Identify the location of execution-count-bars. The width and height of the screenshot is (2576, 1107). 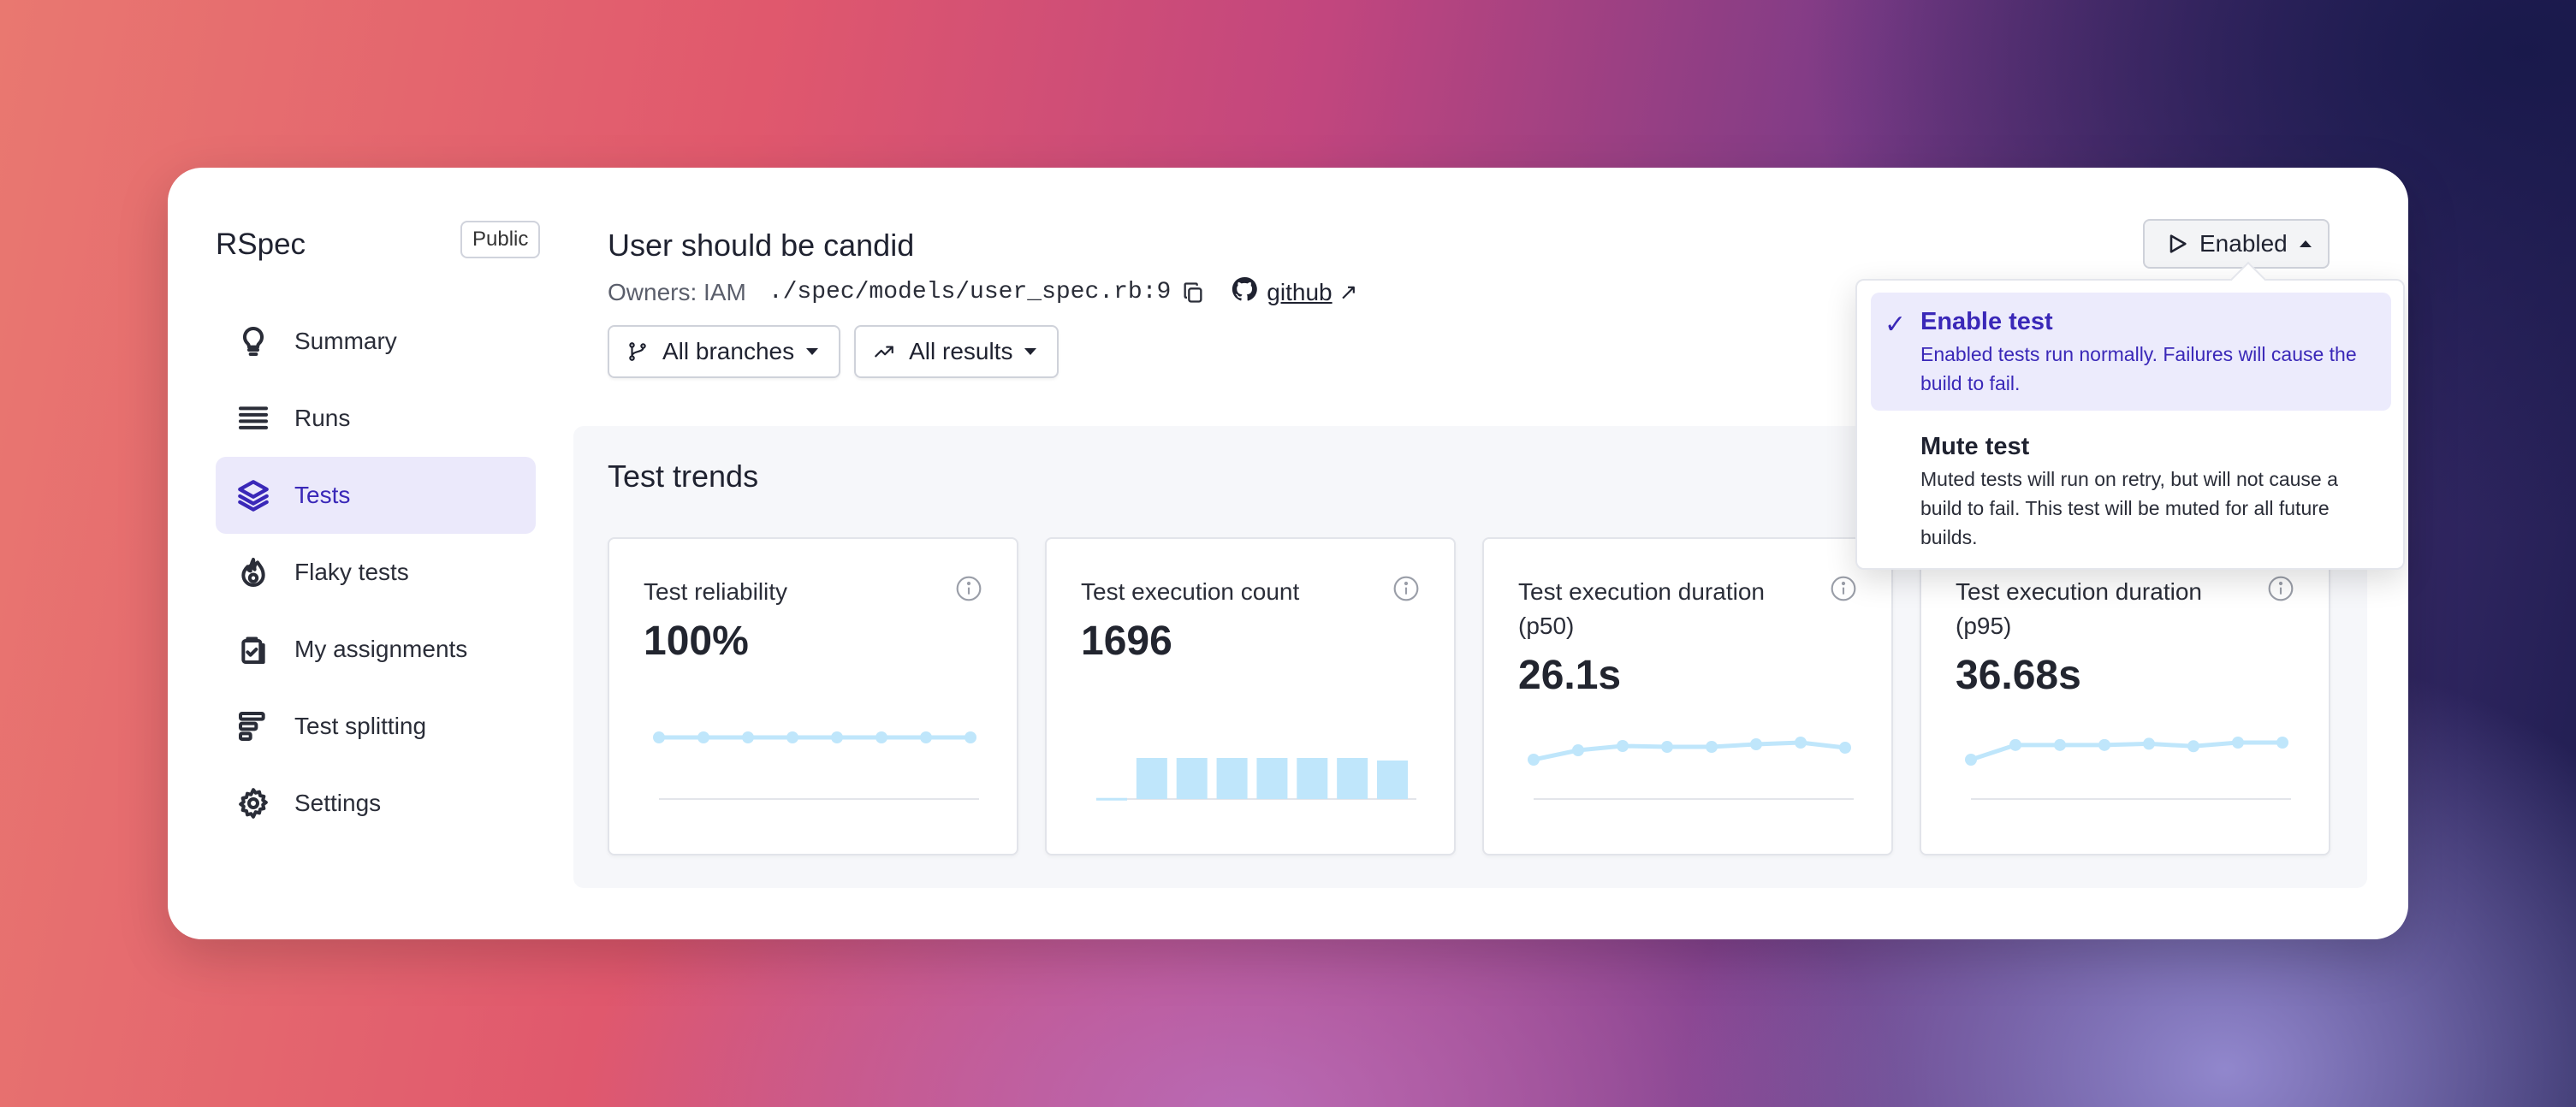
(1256, 779).